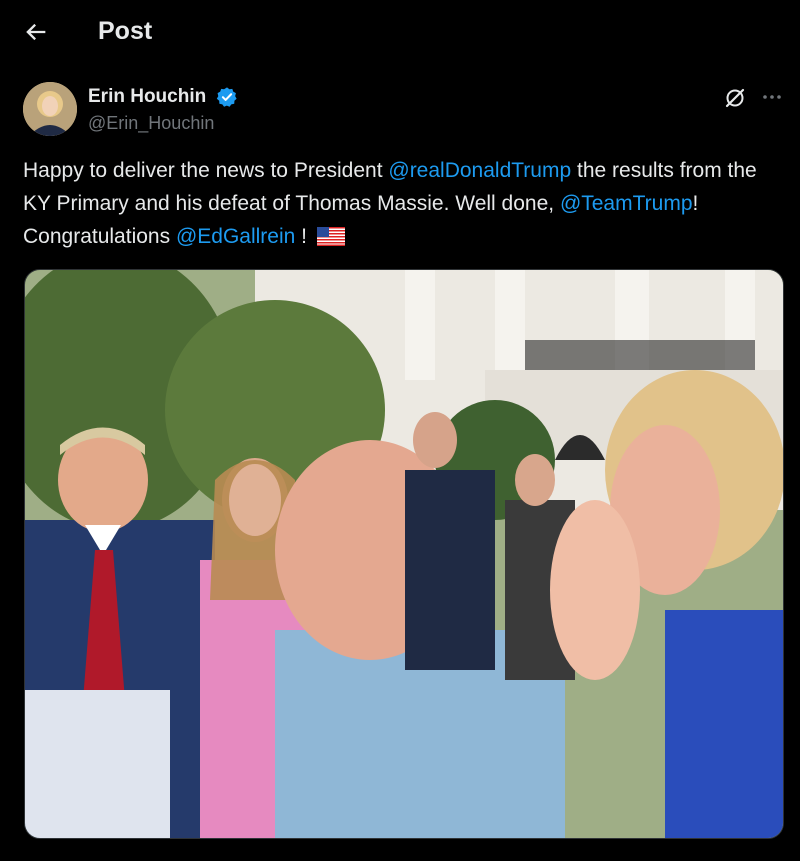 The width and height of the screenshot is (800, 861). I want to click on profile-photo, so click(50, 109).